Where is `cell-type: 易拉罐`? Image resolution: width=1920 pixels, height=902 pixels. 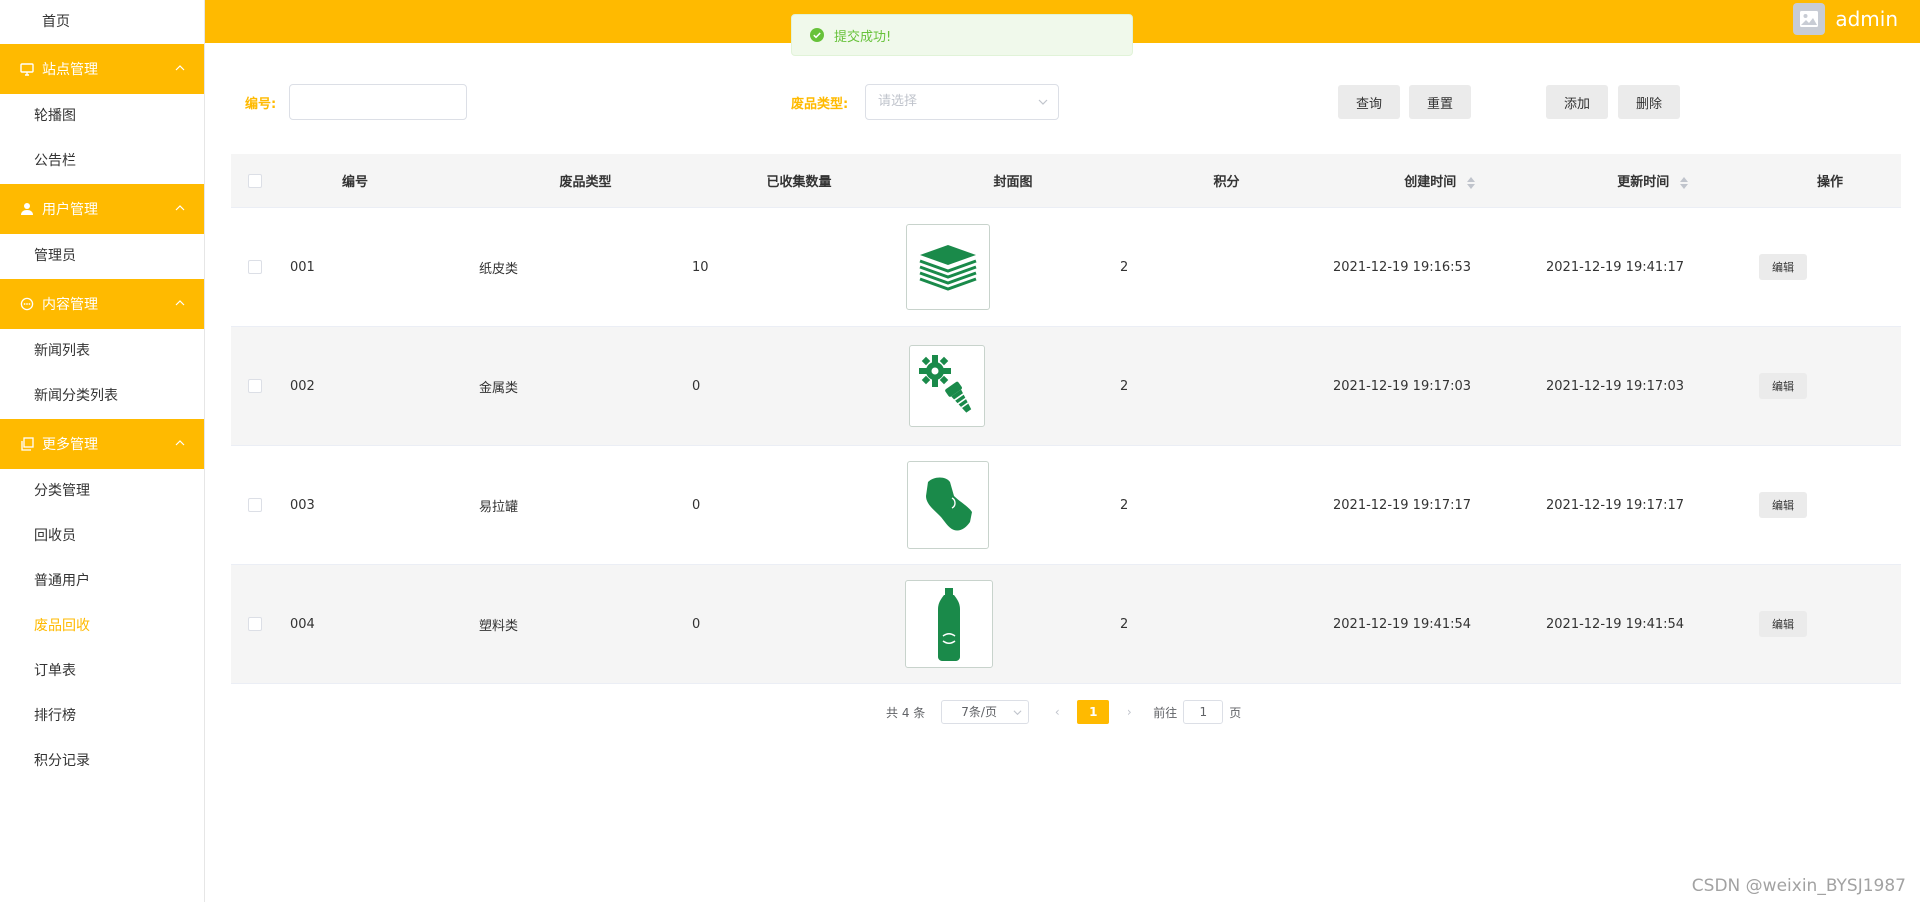 cell-type: 易拉罐 is located at coordinates (499, 507).